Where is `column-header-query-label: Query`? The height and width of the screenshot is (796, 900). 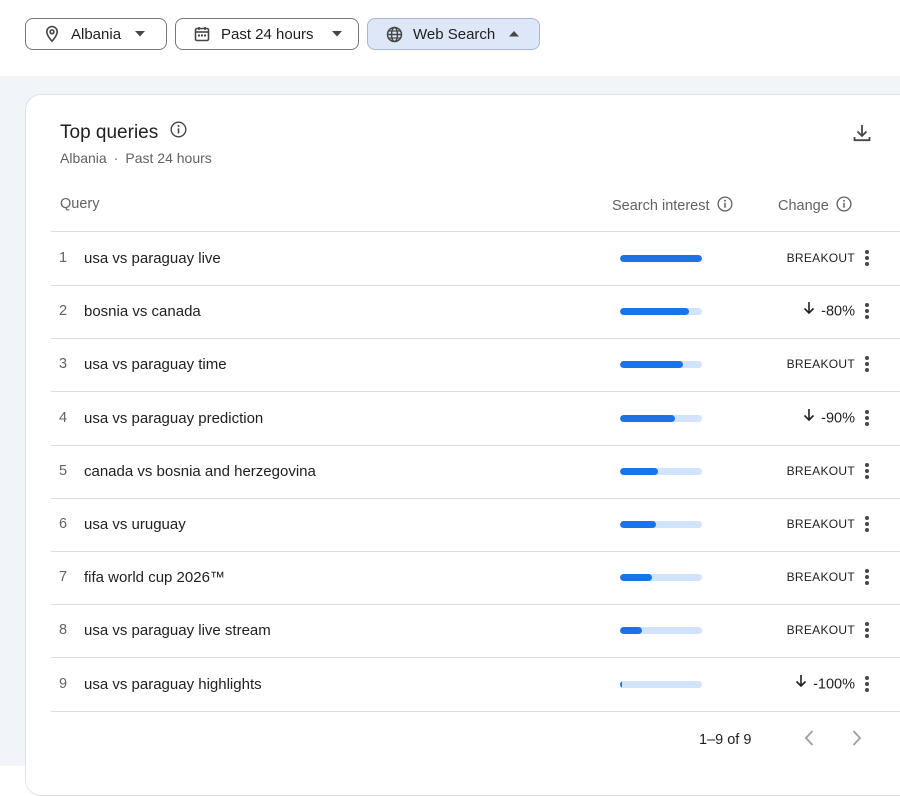
column-header-query-label: Query is located at coordinates (80, 204).